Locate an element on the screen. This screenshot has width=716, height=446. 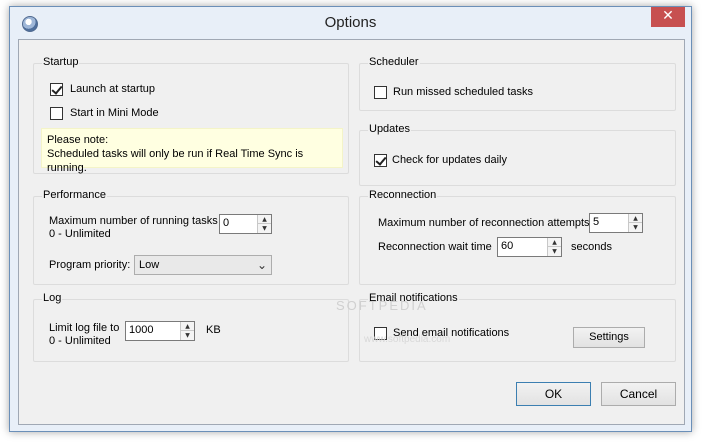
log-limit-spinner: 1000 ▲ ▼ is located at coordinates (160, 331).